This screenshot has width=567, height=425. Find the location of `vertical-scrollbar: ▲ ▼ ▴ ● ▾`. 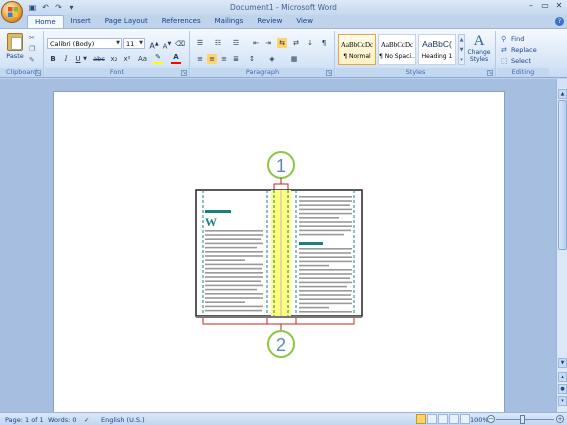

vertical-scrollbar: ▲ ▼ ▴ ● ▾ is located at coordinates (561, 250).